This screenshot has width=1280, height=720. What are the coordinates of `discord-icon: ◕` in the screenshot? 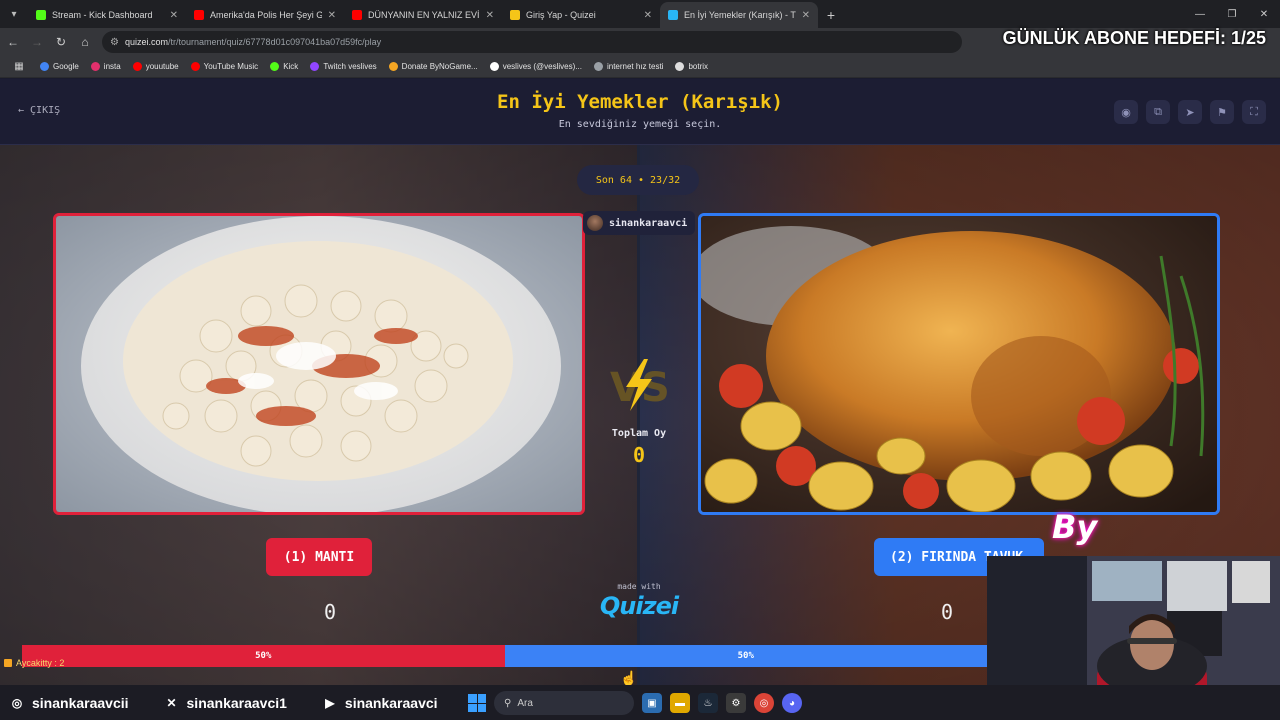 It's located at (792, 703).